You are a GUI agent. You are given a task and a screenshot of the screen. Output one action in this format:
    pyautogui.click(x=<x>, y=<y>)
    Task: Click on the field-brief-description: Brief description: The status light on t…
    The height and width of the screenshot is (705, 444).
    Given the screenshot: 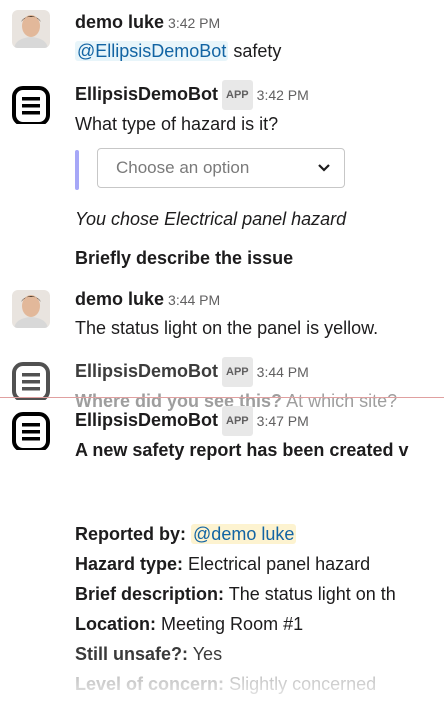 What is the action you would take?
    pyautogui.click(x=235, y=594)
    